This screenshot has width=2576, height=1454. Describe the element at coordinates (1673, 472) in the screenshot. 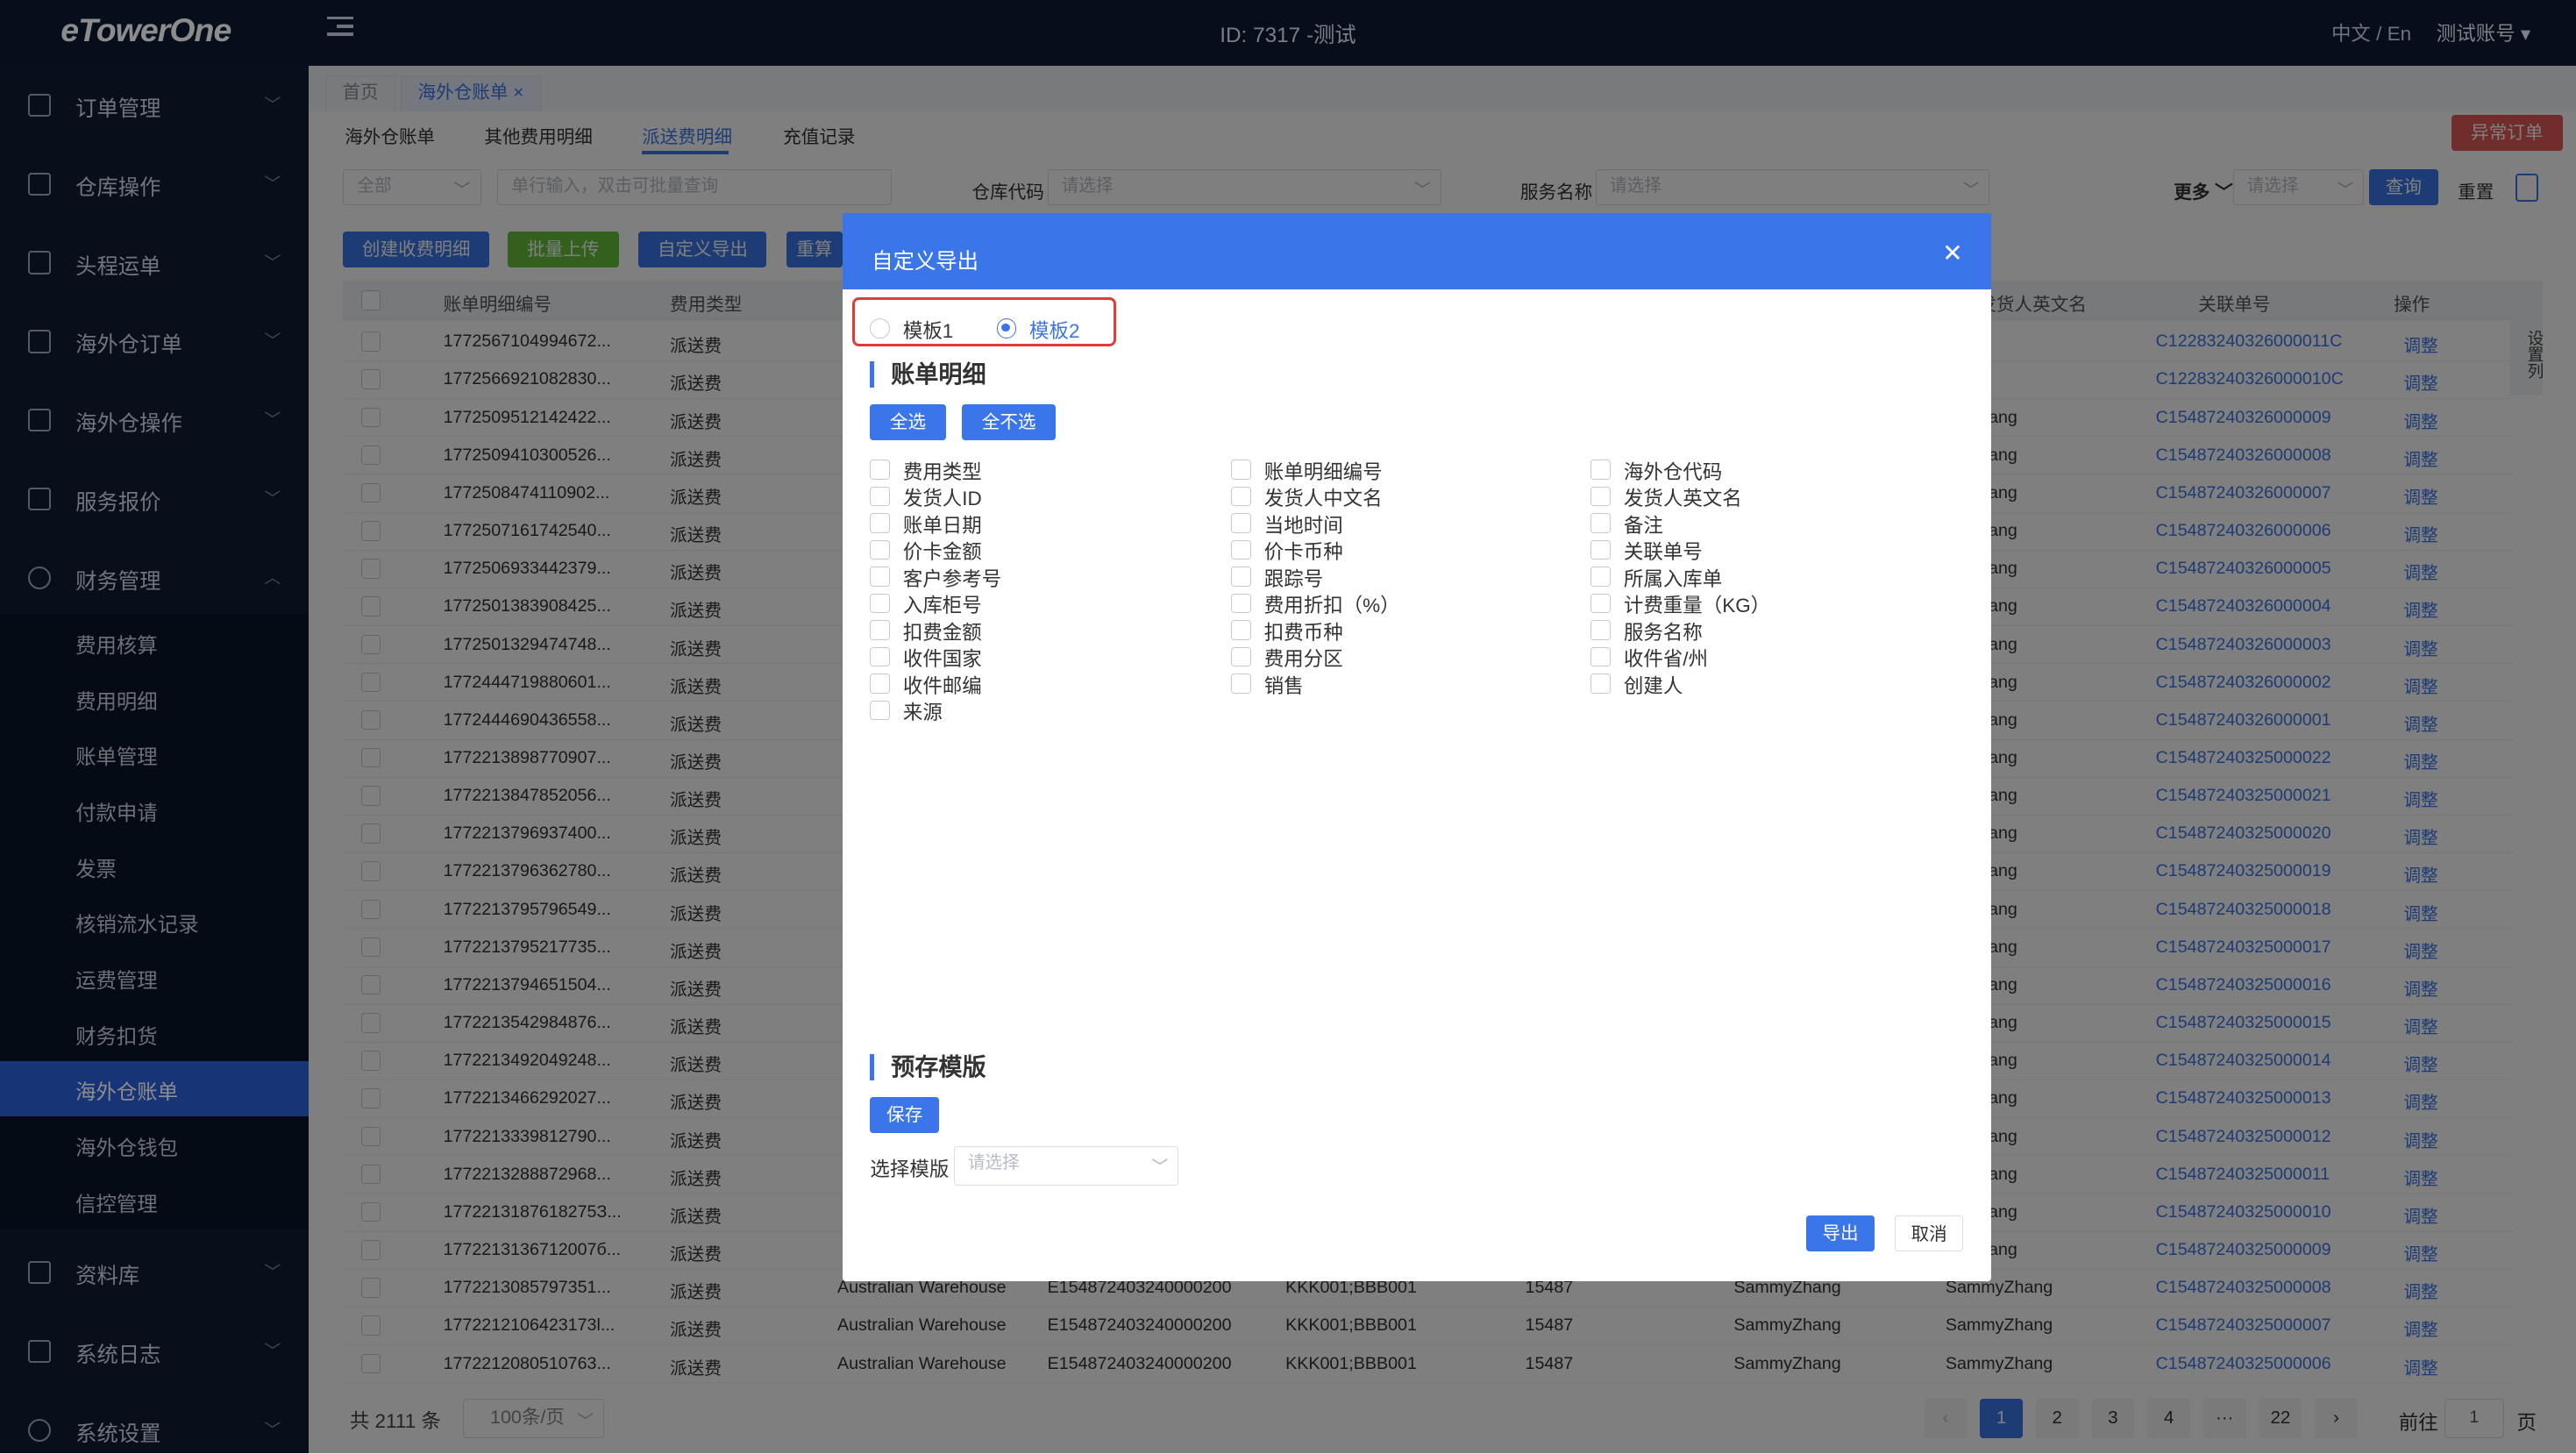

I see `export-field-label: 海外仓代码` at that location.